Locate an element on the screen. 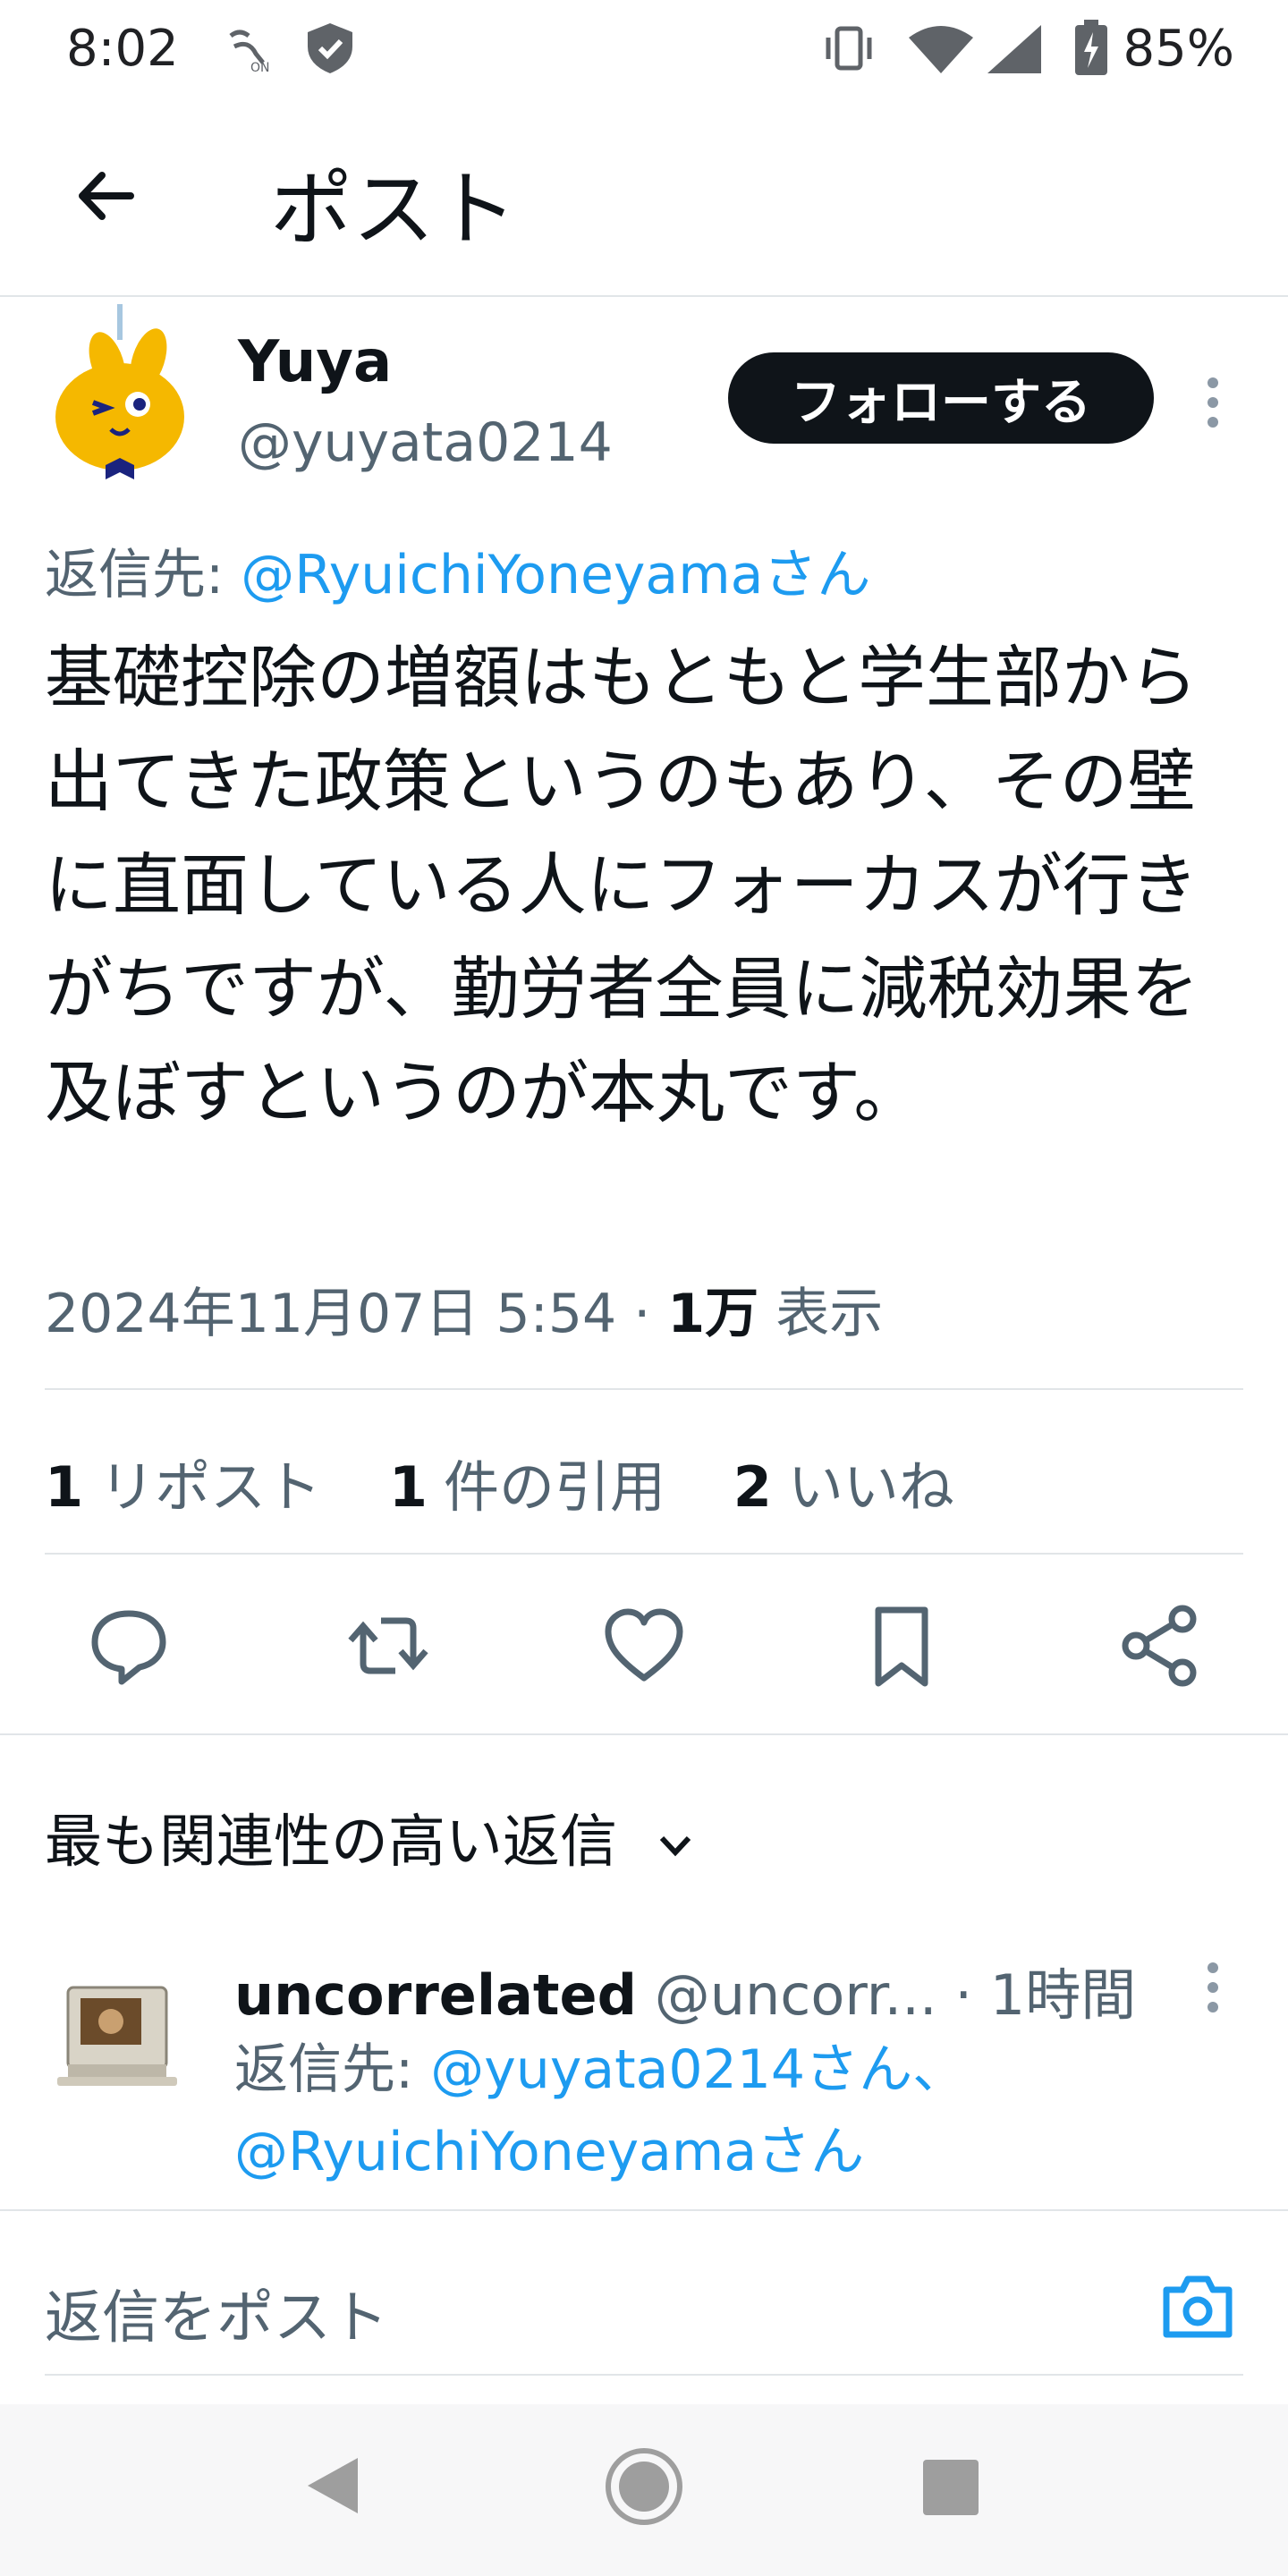 The height and width of the screenshot is (2576, 1288). repost-stat: 1 リポスト is located at coordinates (183, 1487).